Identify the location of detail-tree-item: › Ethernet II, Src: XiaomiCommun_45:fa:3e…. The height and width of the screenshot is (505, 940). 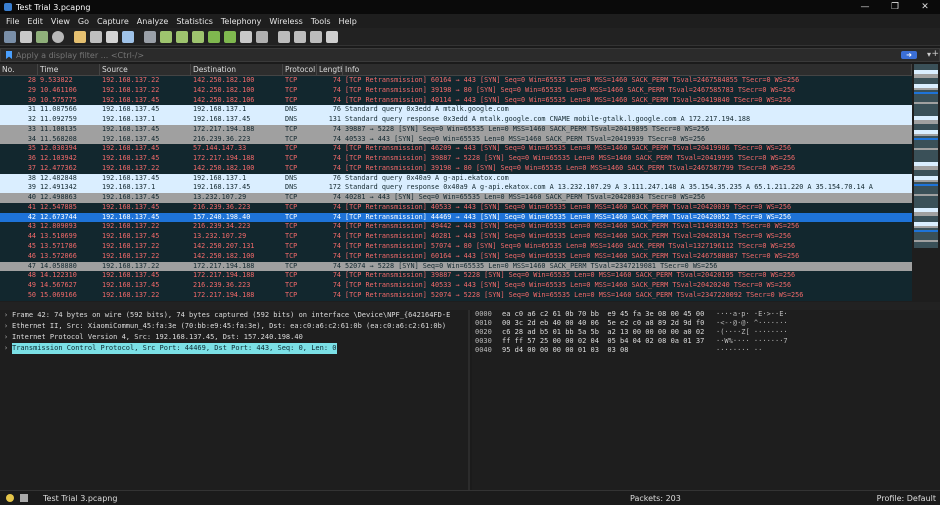
(234, 326).